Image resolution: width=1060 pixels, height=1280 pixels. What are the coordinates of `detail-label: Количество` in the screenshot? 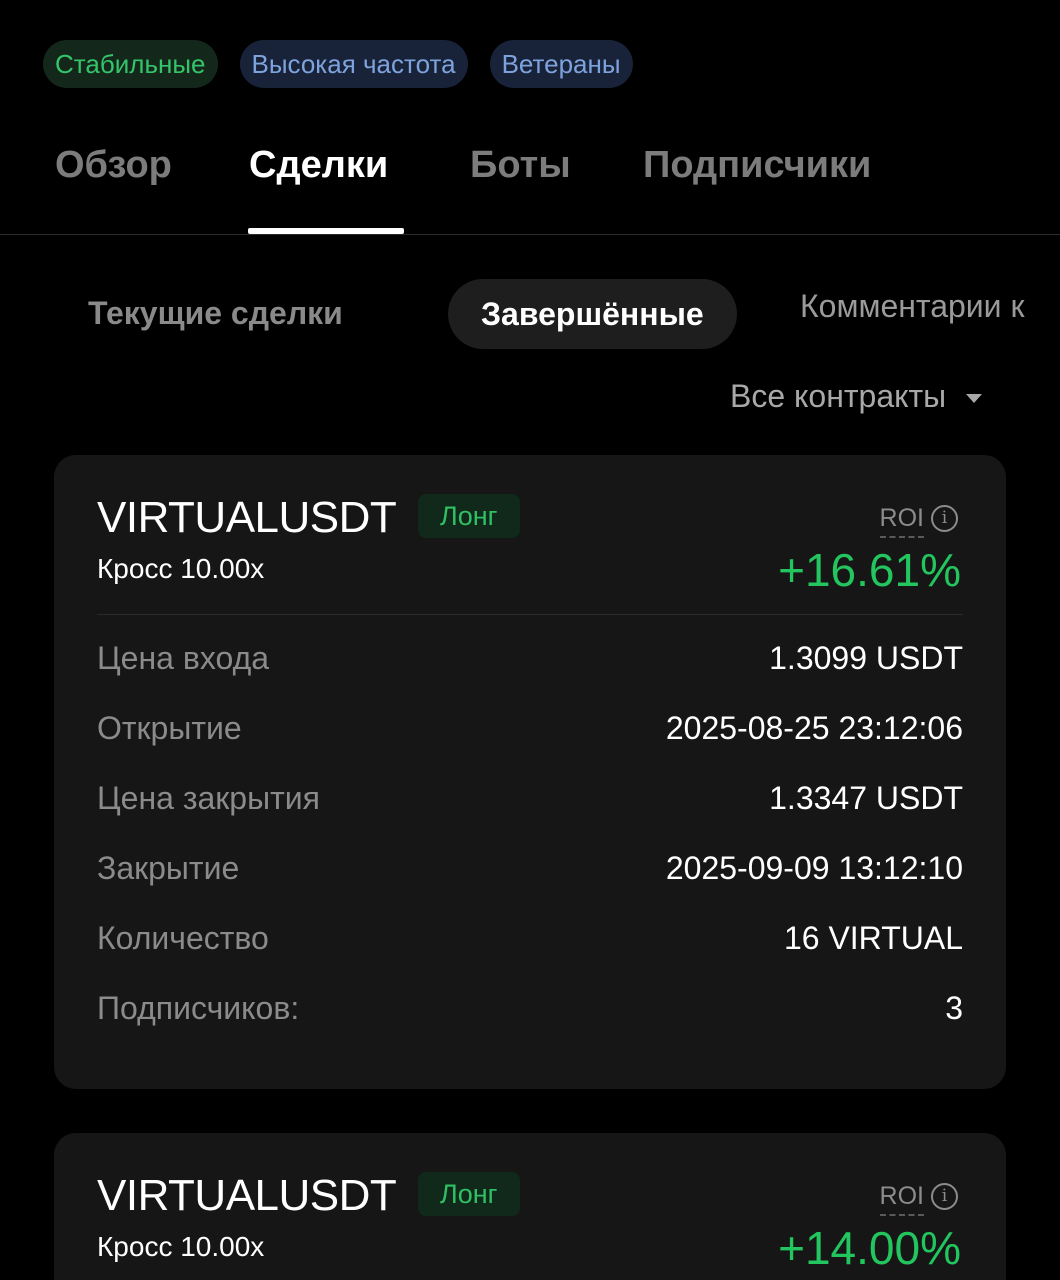 It's located at (183, 937).